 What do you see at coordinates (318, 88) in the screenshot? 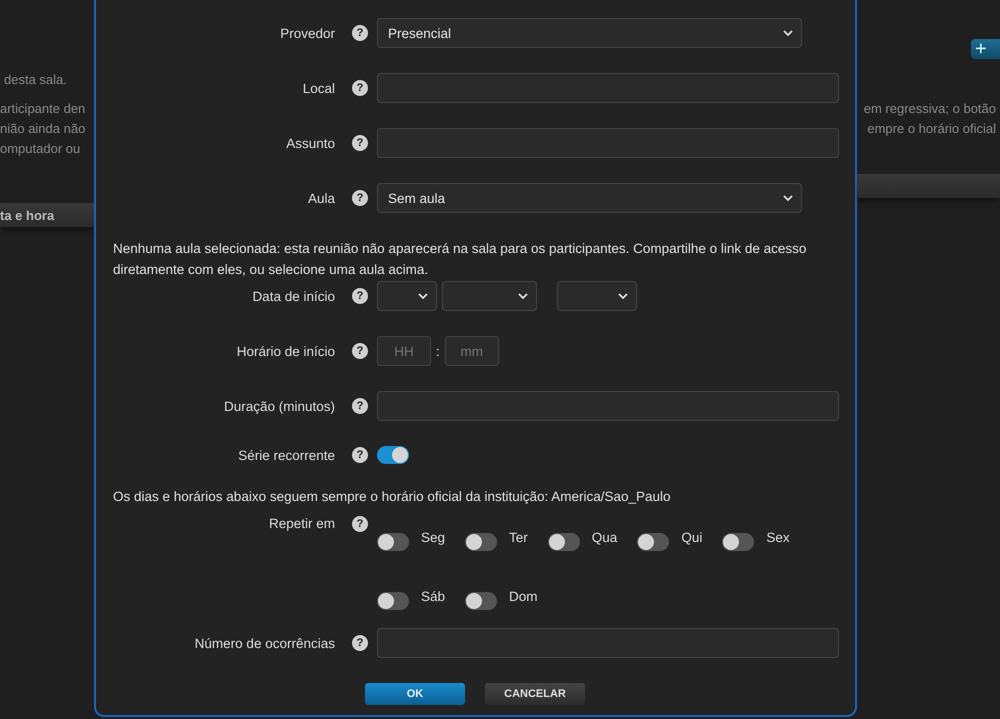
I see `field-label: Local` at bounding box center [318, 88].